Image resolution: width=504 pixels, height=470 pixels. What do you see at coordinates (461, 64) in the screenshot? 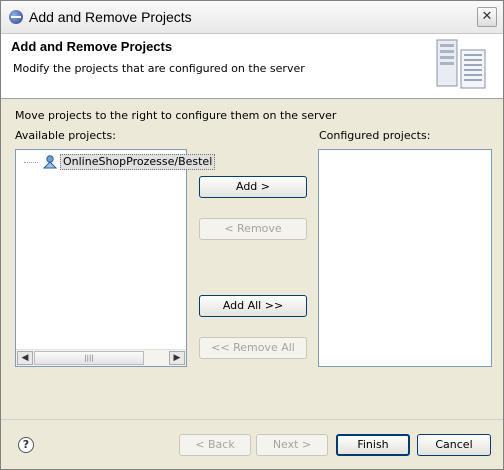
I see `server-banner-icon` at bounding box center [461, 64].